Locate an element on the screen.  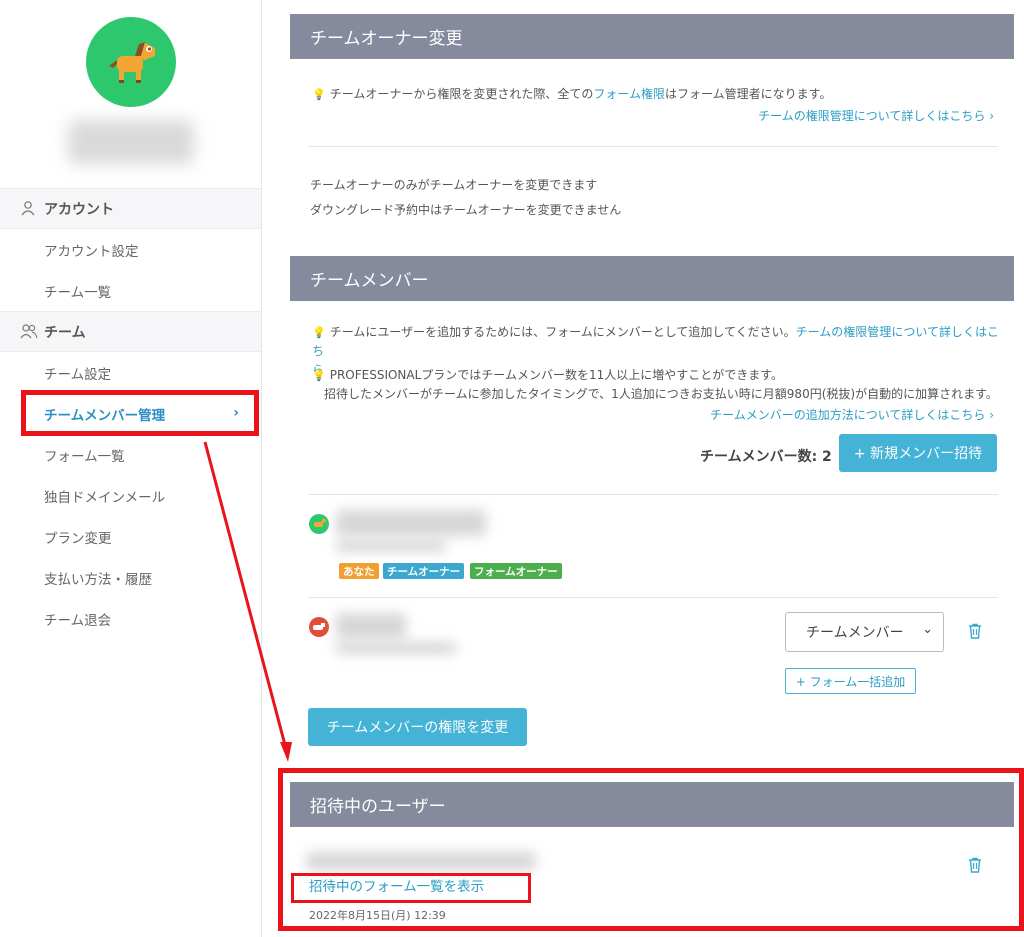
highlight-box-active-nav is located at coordinates (140, 413).